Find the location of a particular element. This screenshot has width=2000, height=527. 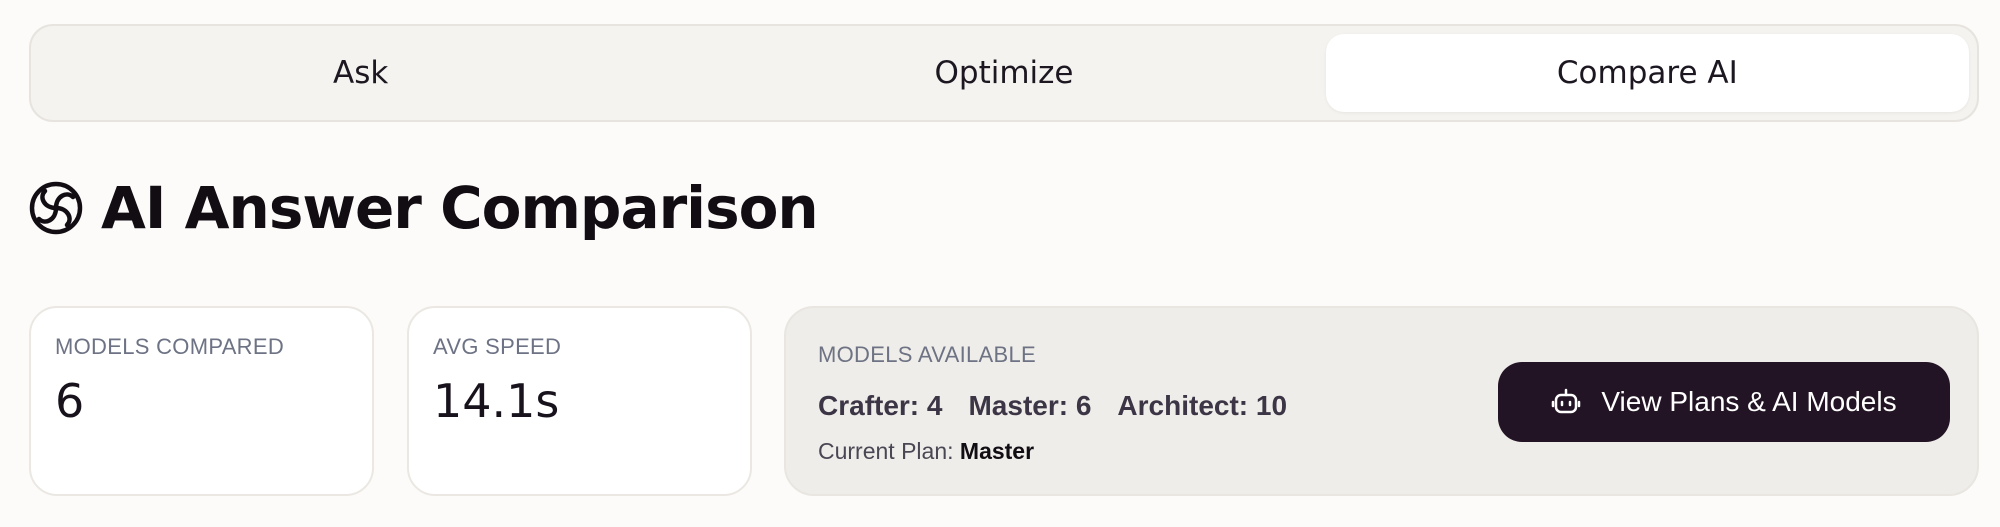

page-header: AI Answer Comparison is located at coordinates (424, 208).